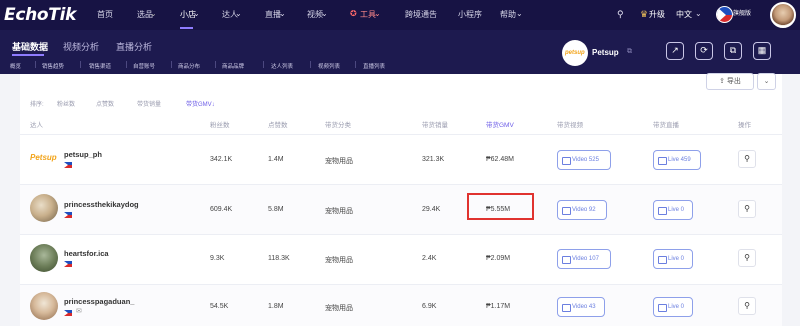 The width and height of the screenshot is (800, 326). I want to click on nav-mini-program: 小程序, so click(470, 14).